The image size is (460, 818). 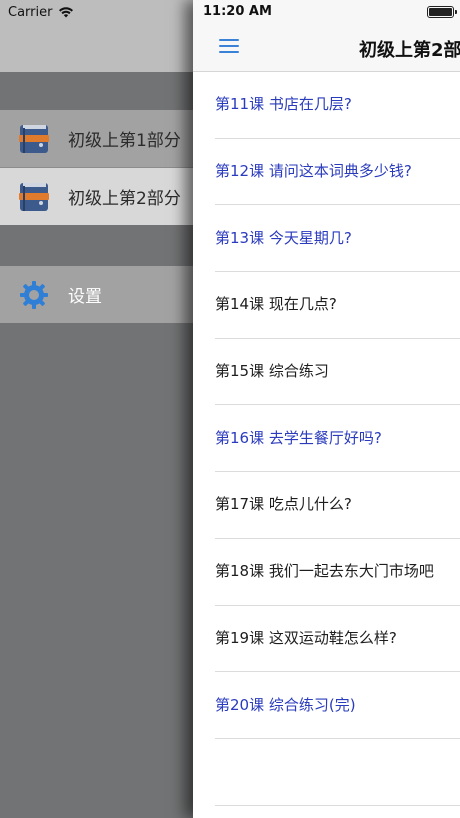 I want to click on lesson-row: 第13课 今天星期几?, so click(x=337, y=239).